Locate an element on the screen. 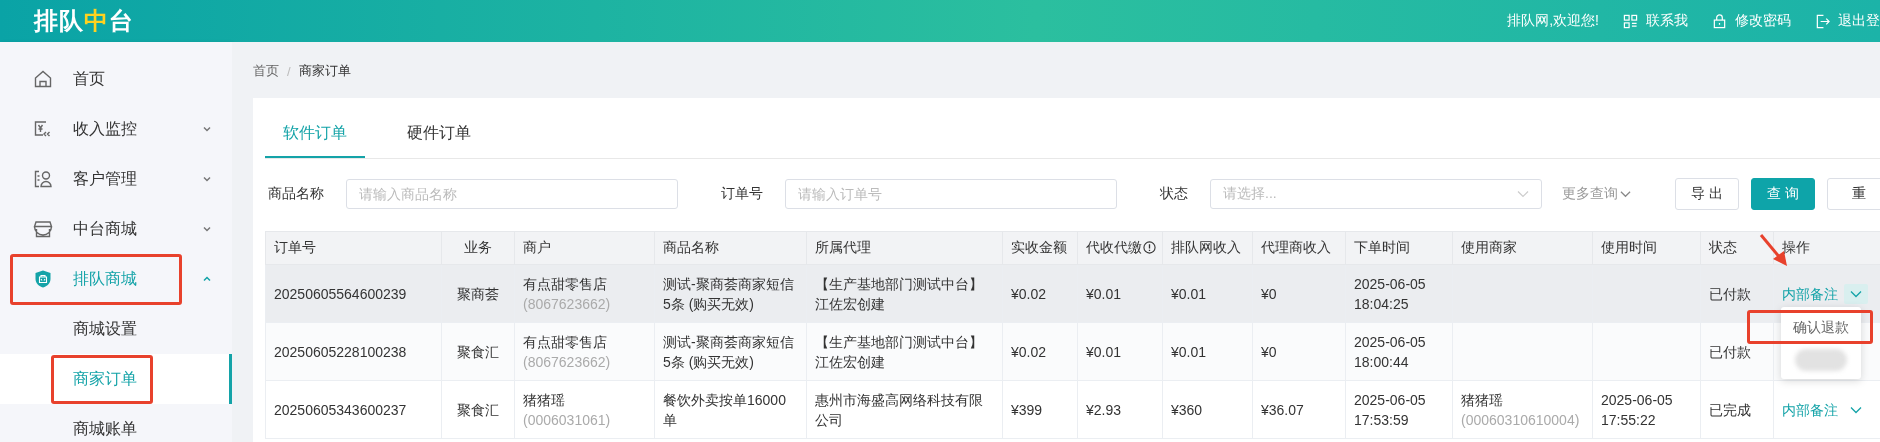  users-icon is located at coordinates (43, 179).